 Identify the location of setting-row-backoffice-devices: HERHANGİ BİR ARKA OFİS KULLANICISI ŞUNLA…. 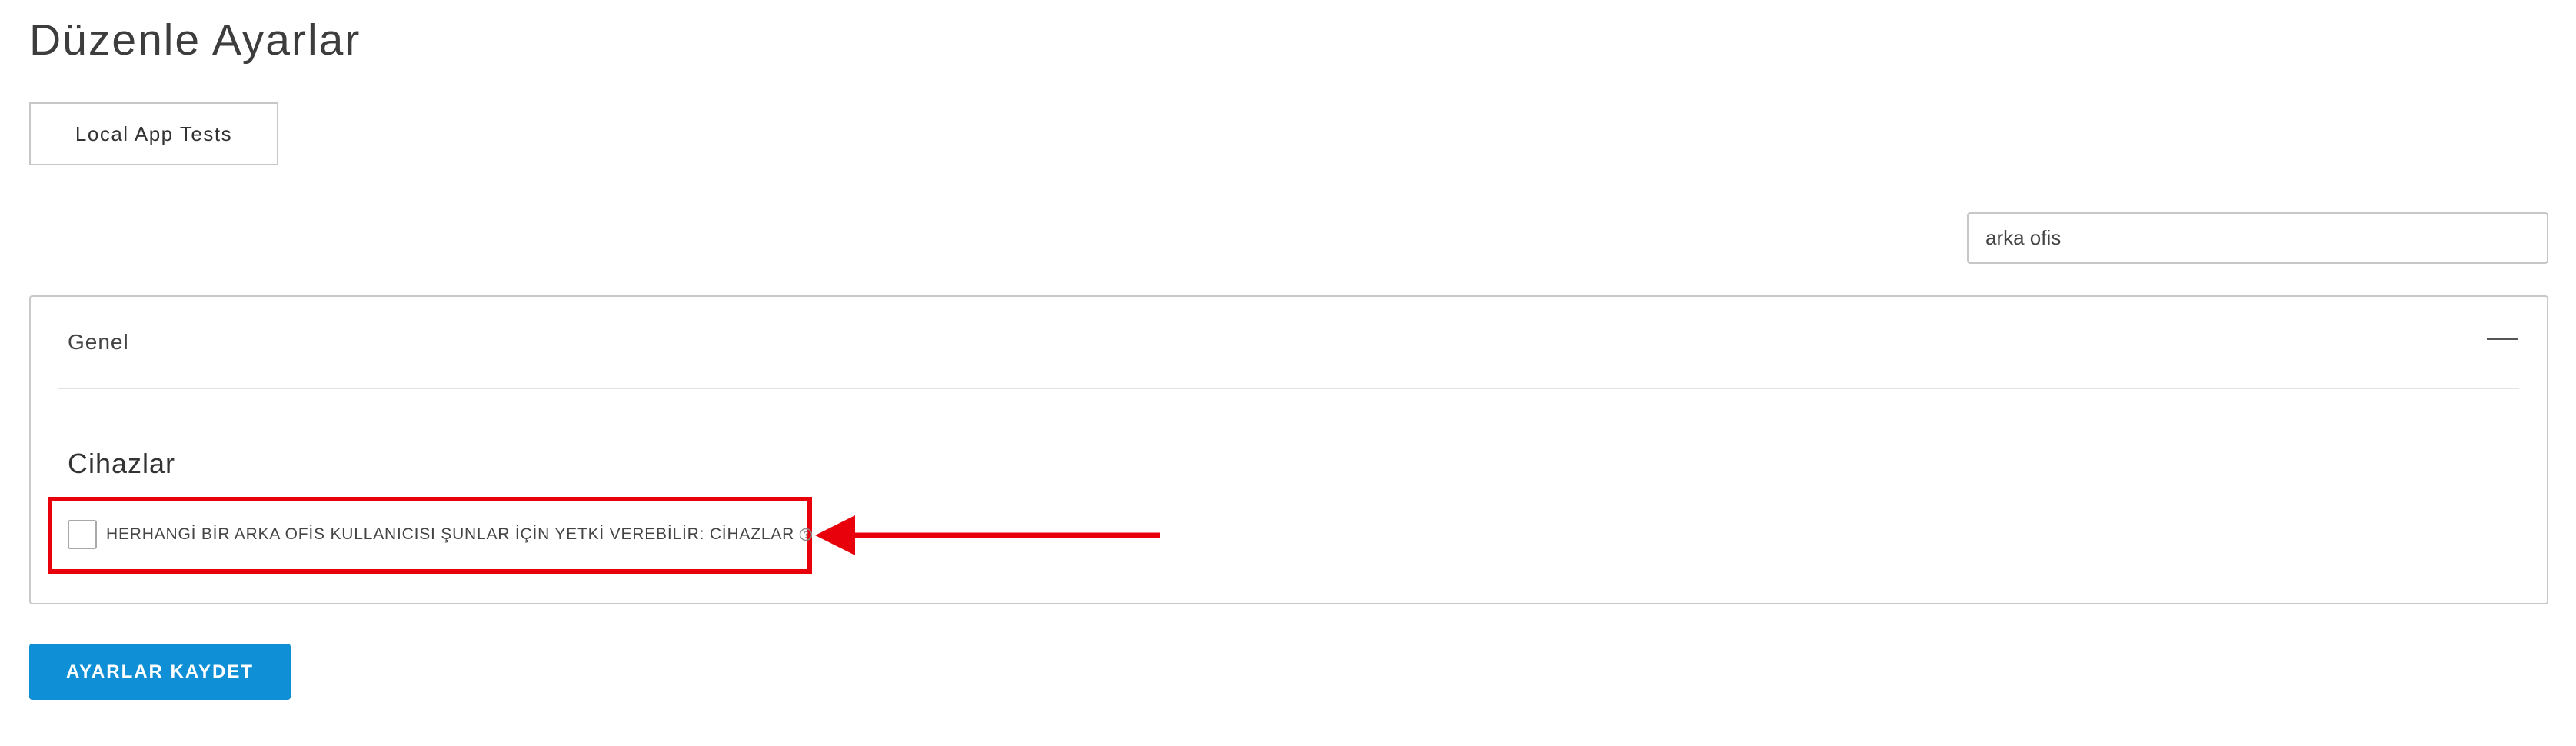
(440, 534).